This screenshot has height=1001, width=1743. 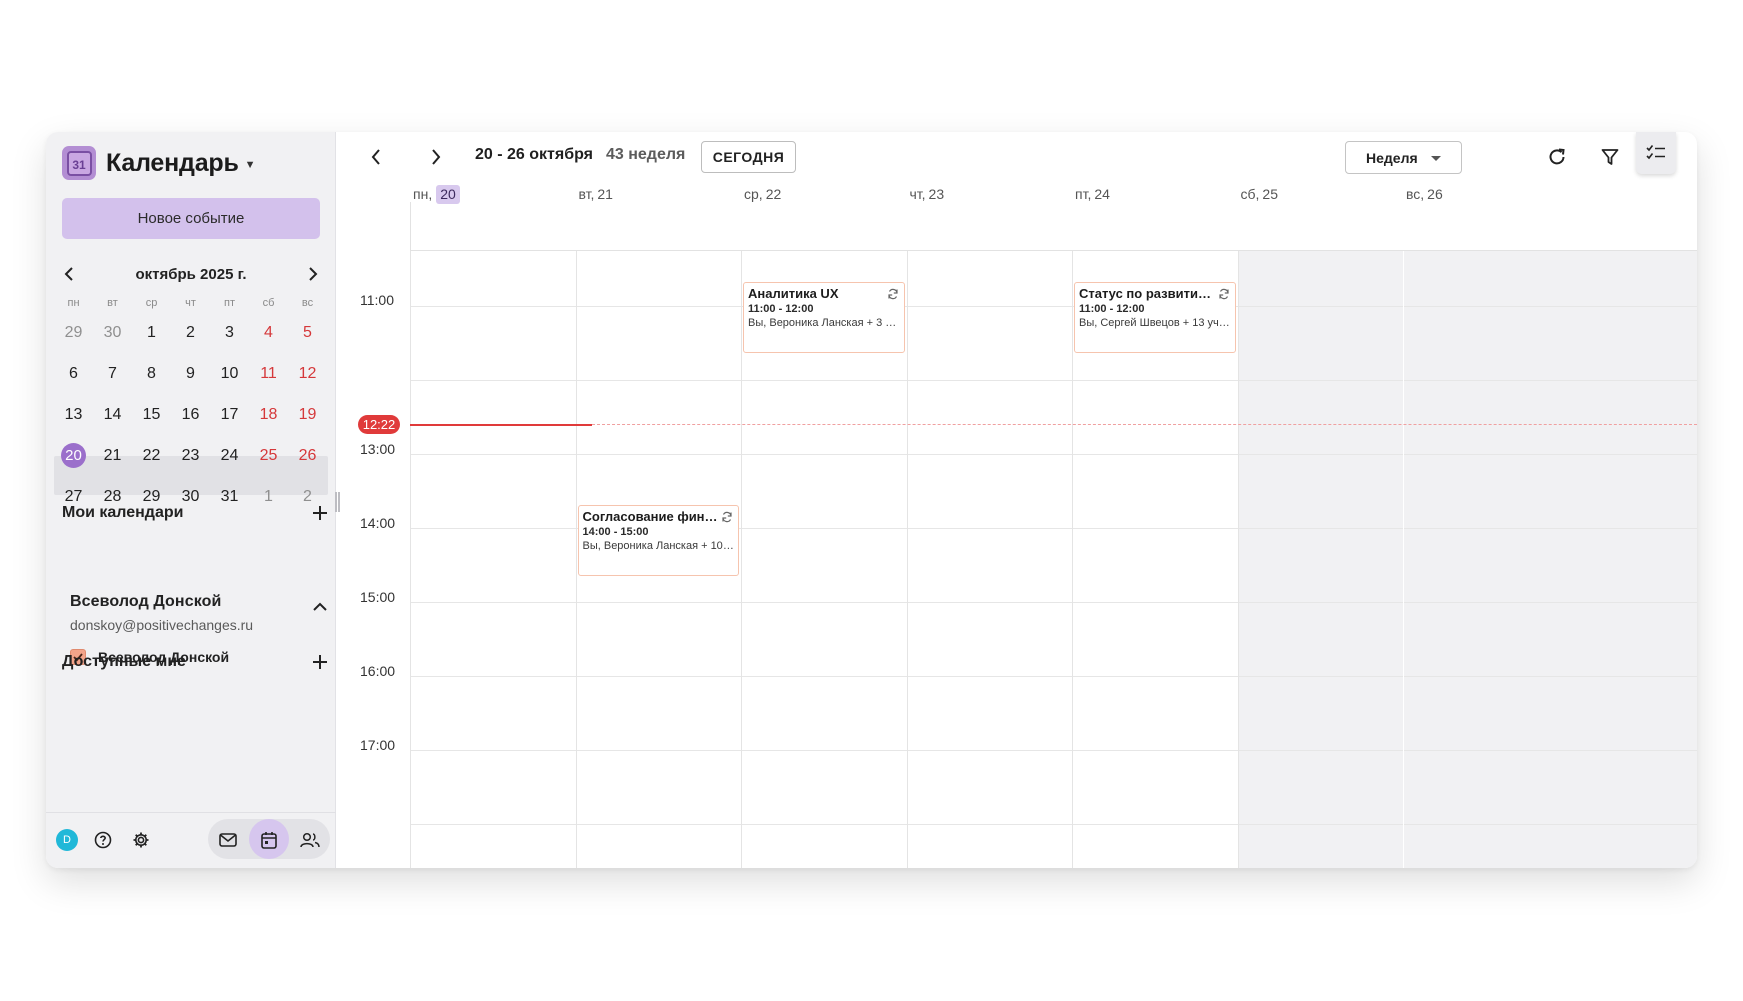 I want to click on mini-day: 29, so click(x=73, y=332).